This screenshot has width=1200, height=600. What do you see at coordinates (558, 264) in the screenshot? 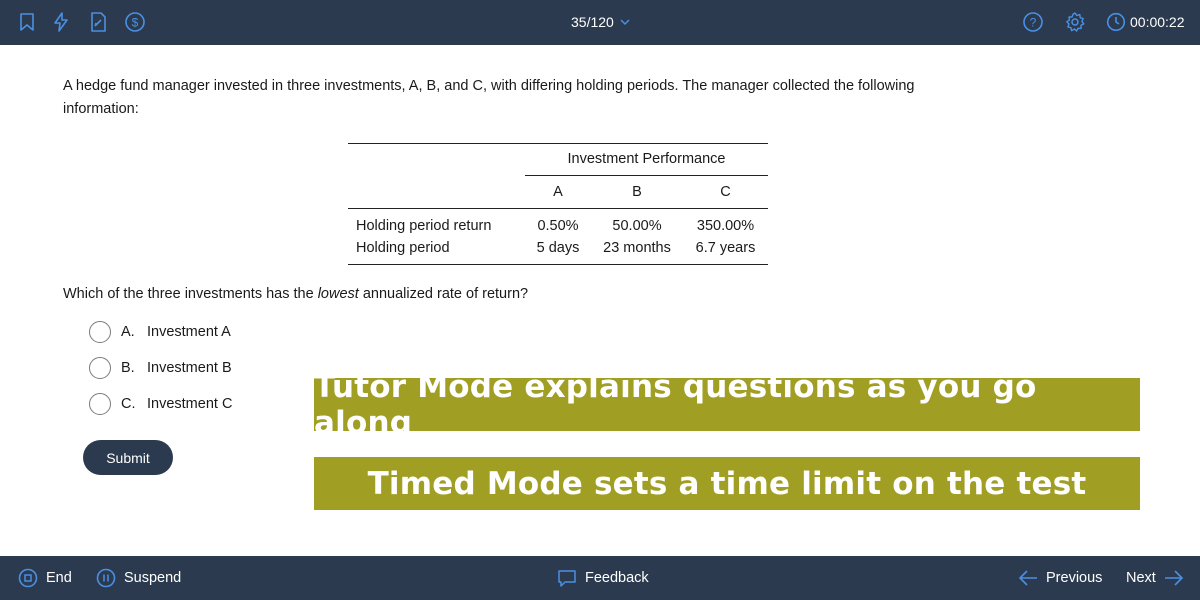
I see `table-bottom-rule` at bounding box center [558, 264].